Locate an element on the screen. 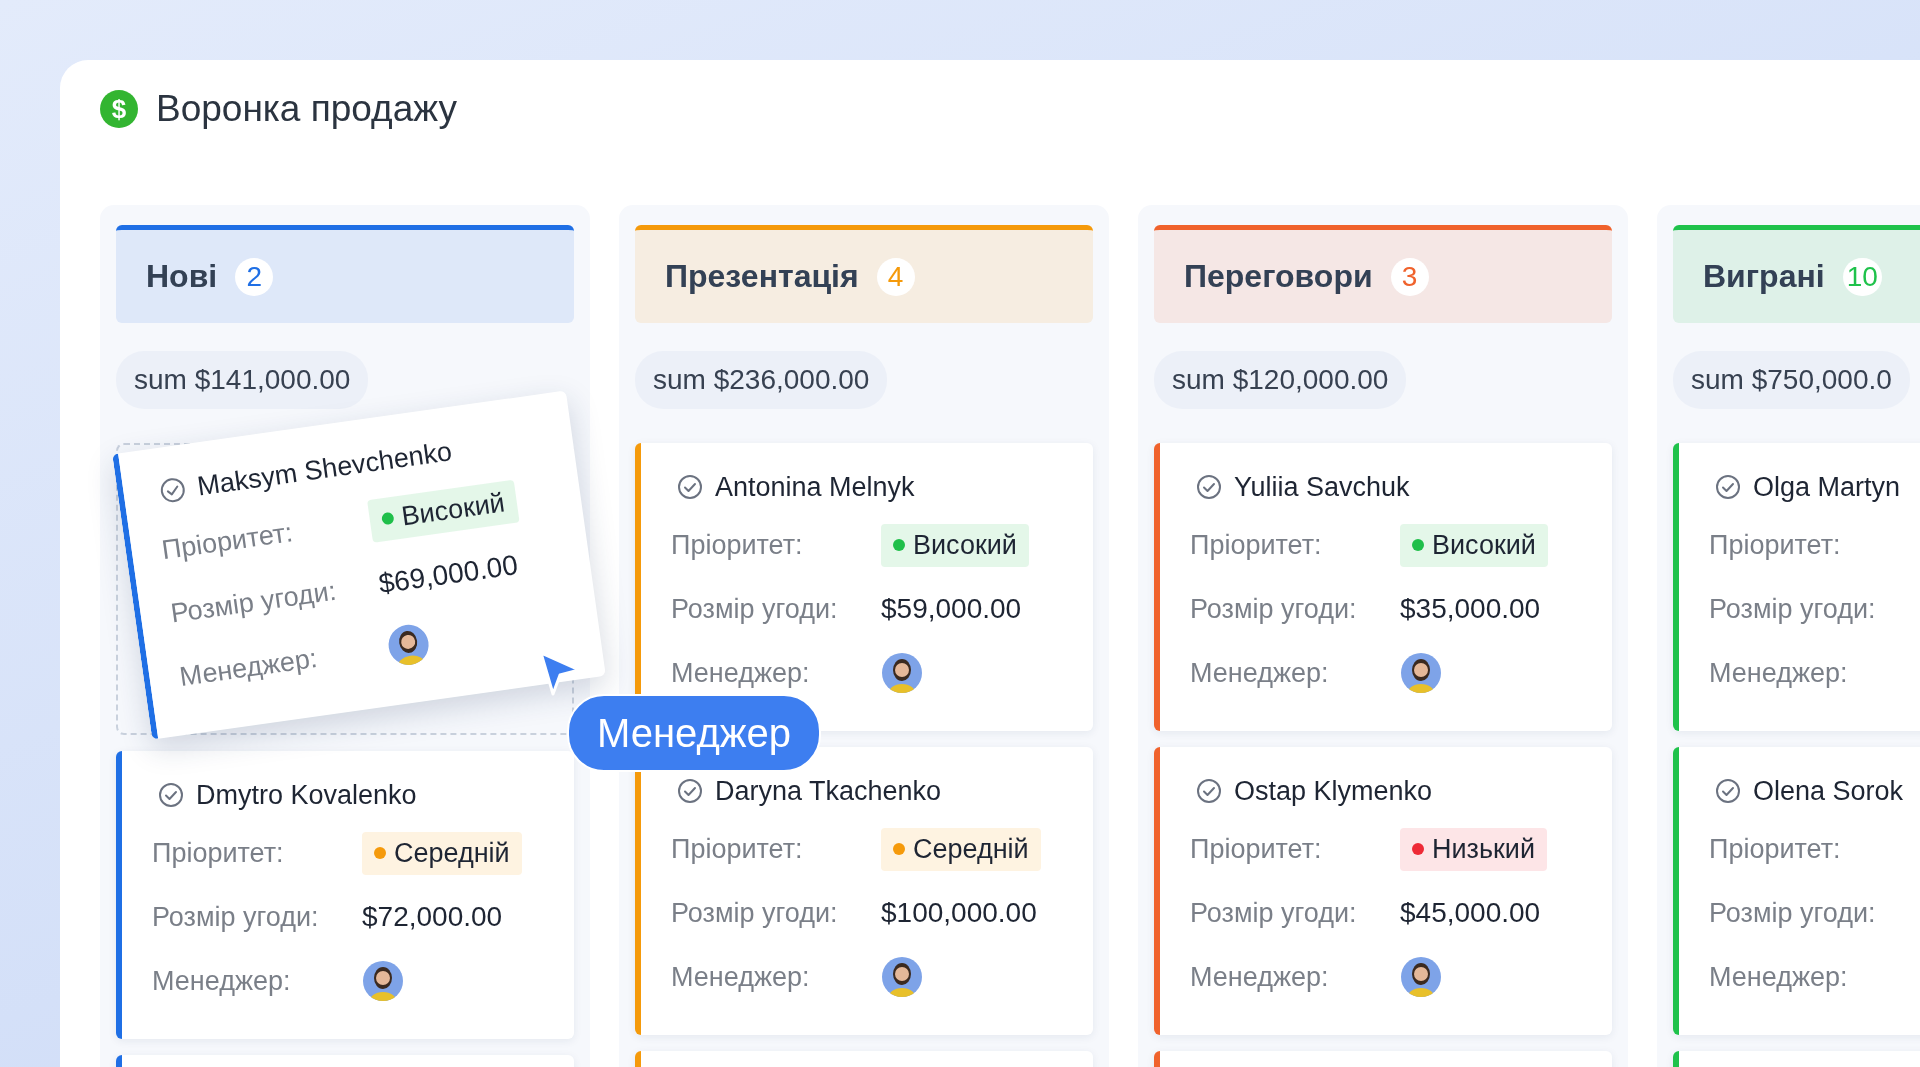 This screenshot has width=1920, height=1067. deal-name: Ostap Klymenko is located at coordinates (1333, 791).